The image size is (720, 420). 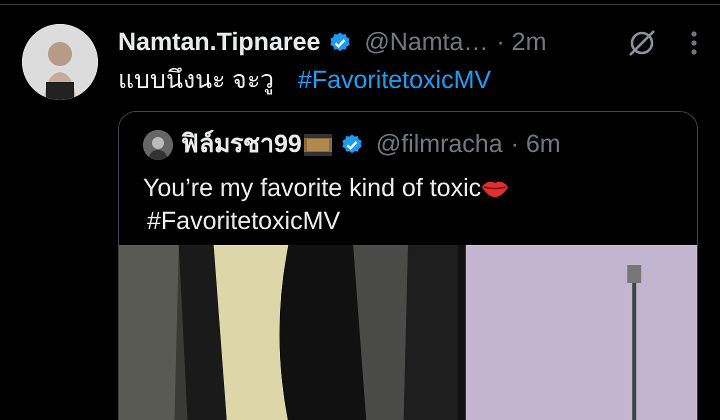 I want to click on post-text: แบบนึงนะ จะวู, so click(x=196, y=80).